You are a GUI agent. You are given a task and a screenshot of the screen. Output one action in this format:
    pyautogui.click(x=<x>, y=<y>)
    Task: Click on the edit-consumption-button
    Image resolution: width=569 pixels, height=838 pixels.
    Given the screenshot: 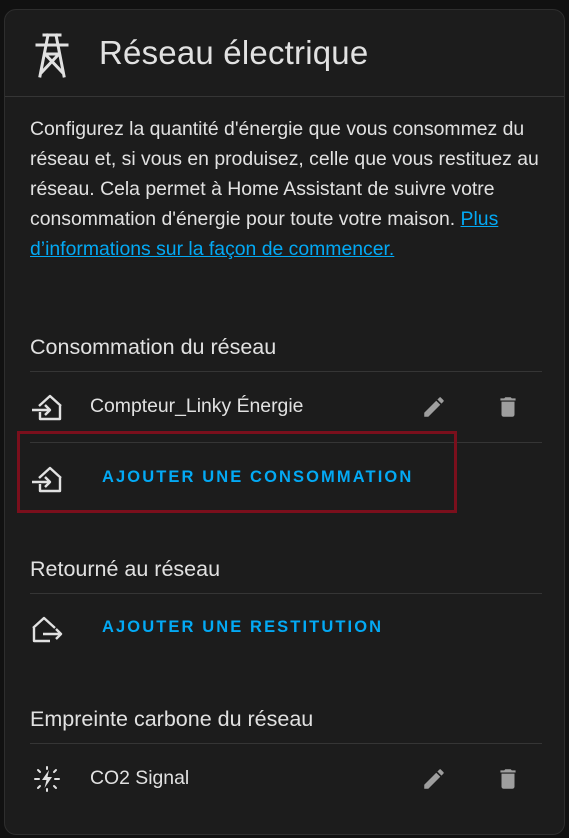 What is the action you would take?
    pyautogui.click(x=434, y=407)
    